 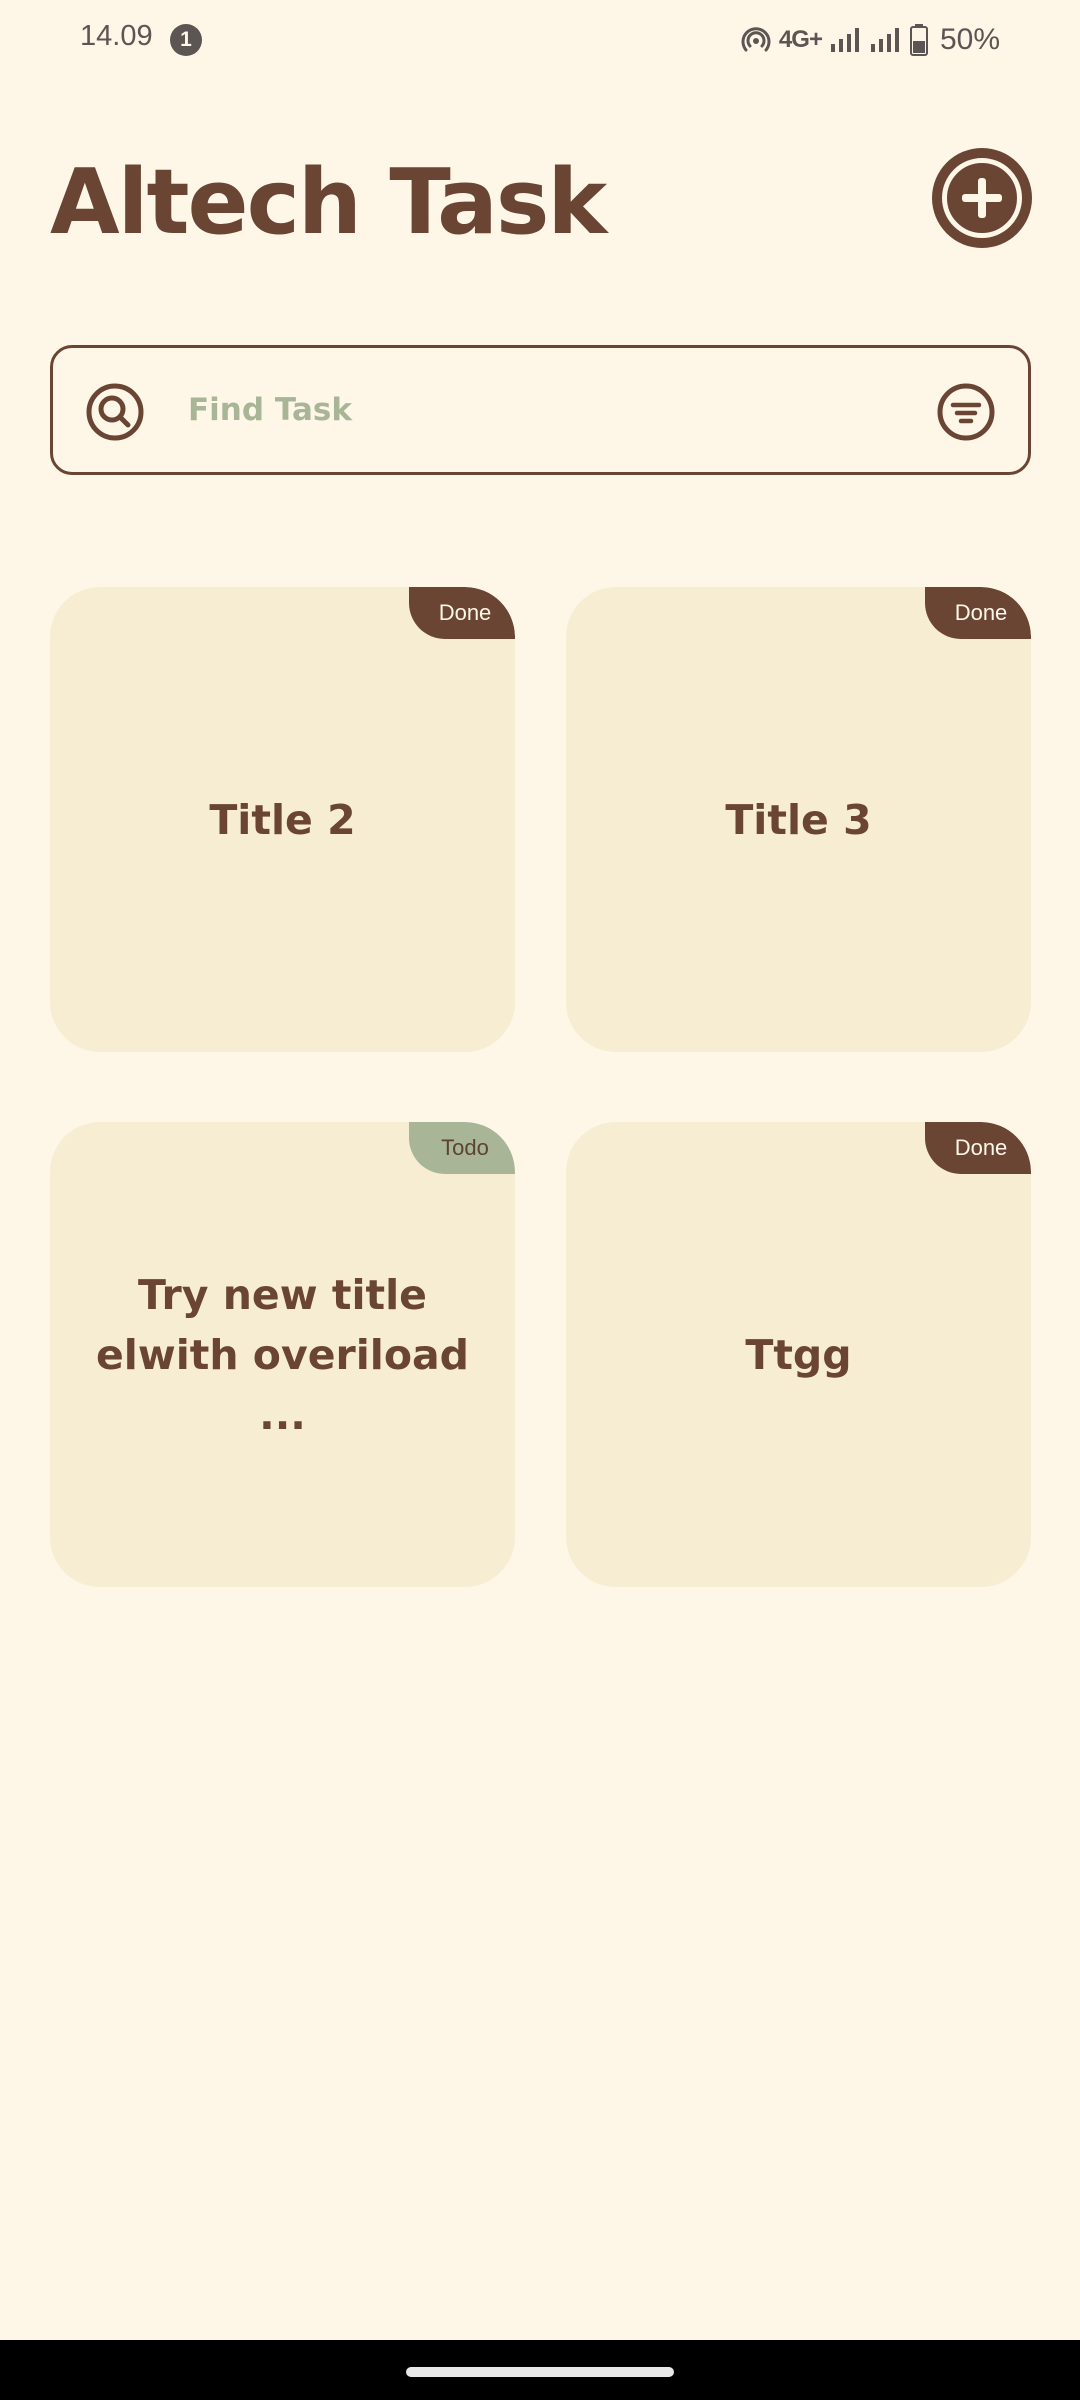 I want to click on page-title: Altech Task, so click(x=328, y=202).